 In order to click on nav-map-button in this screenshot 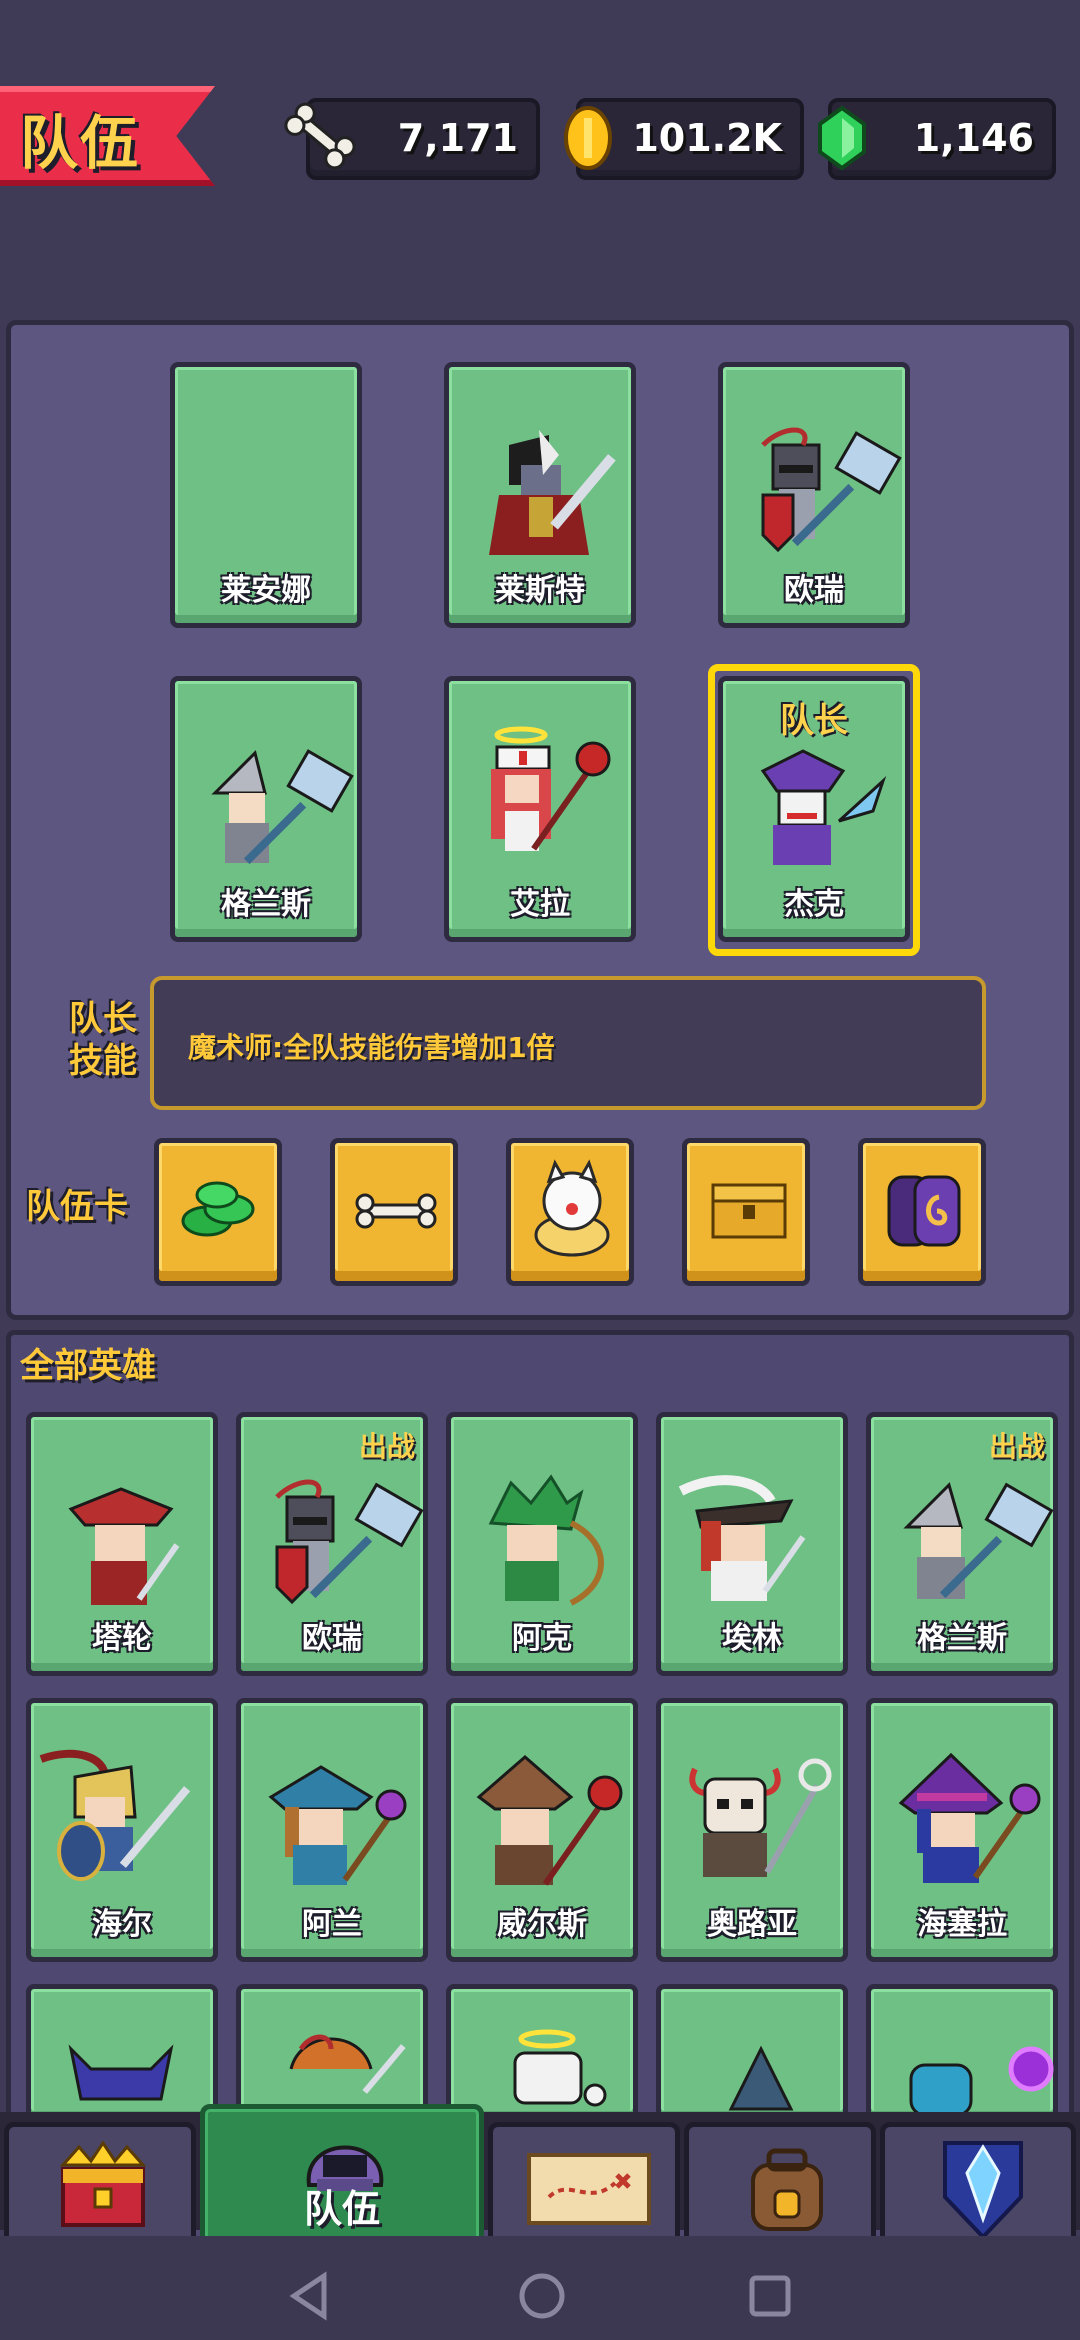, I will do `click(584, 2184)`.